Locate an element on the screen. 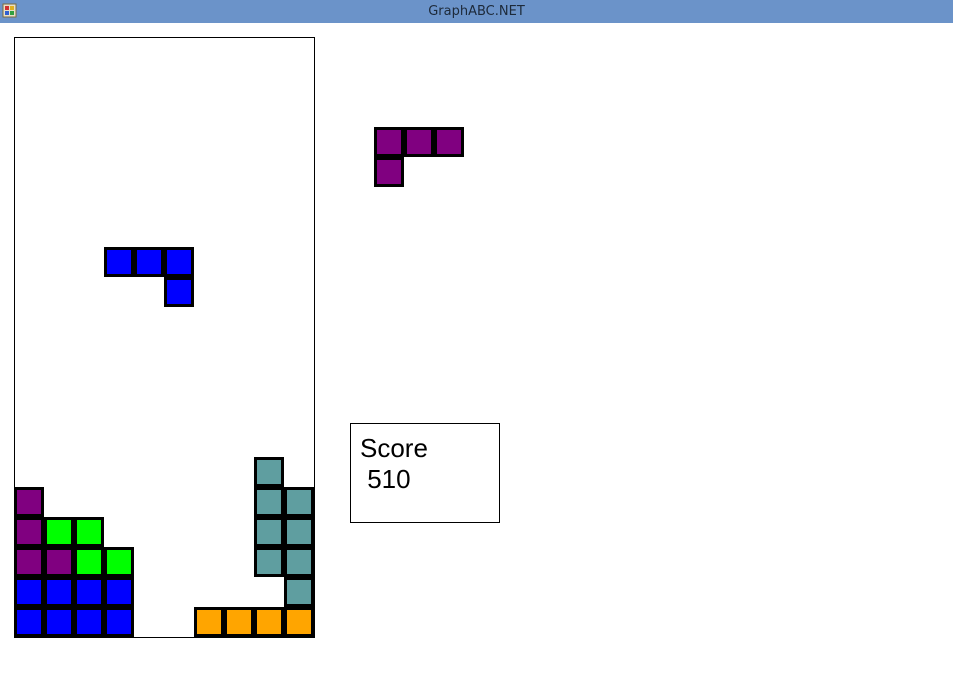 Image resolution: width=953 pixels, height=699 pixels. title-bar: GraphABC.NET is located at coordinates (476, 11).